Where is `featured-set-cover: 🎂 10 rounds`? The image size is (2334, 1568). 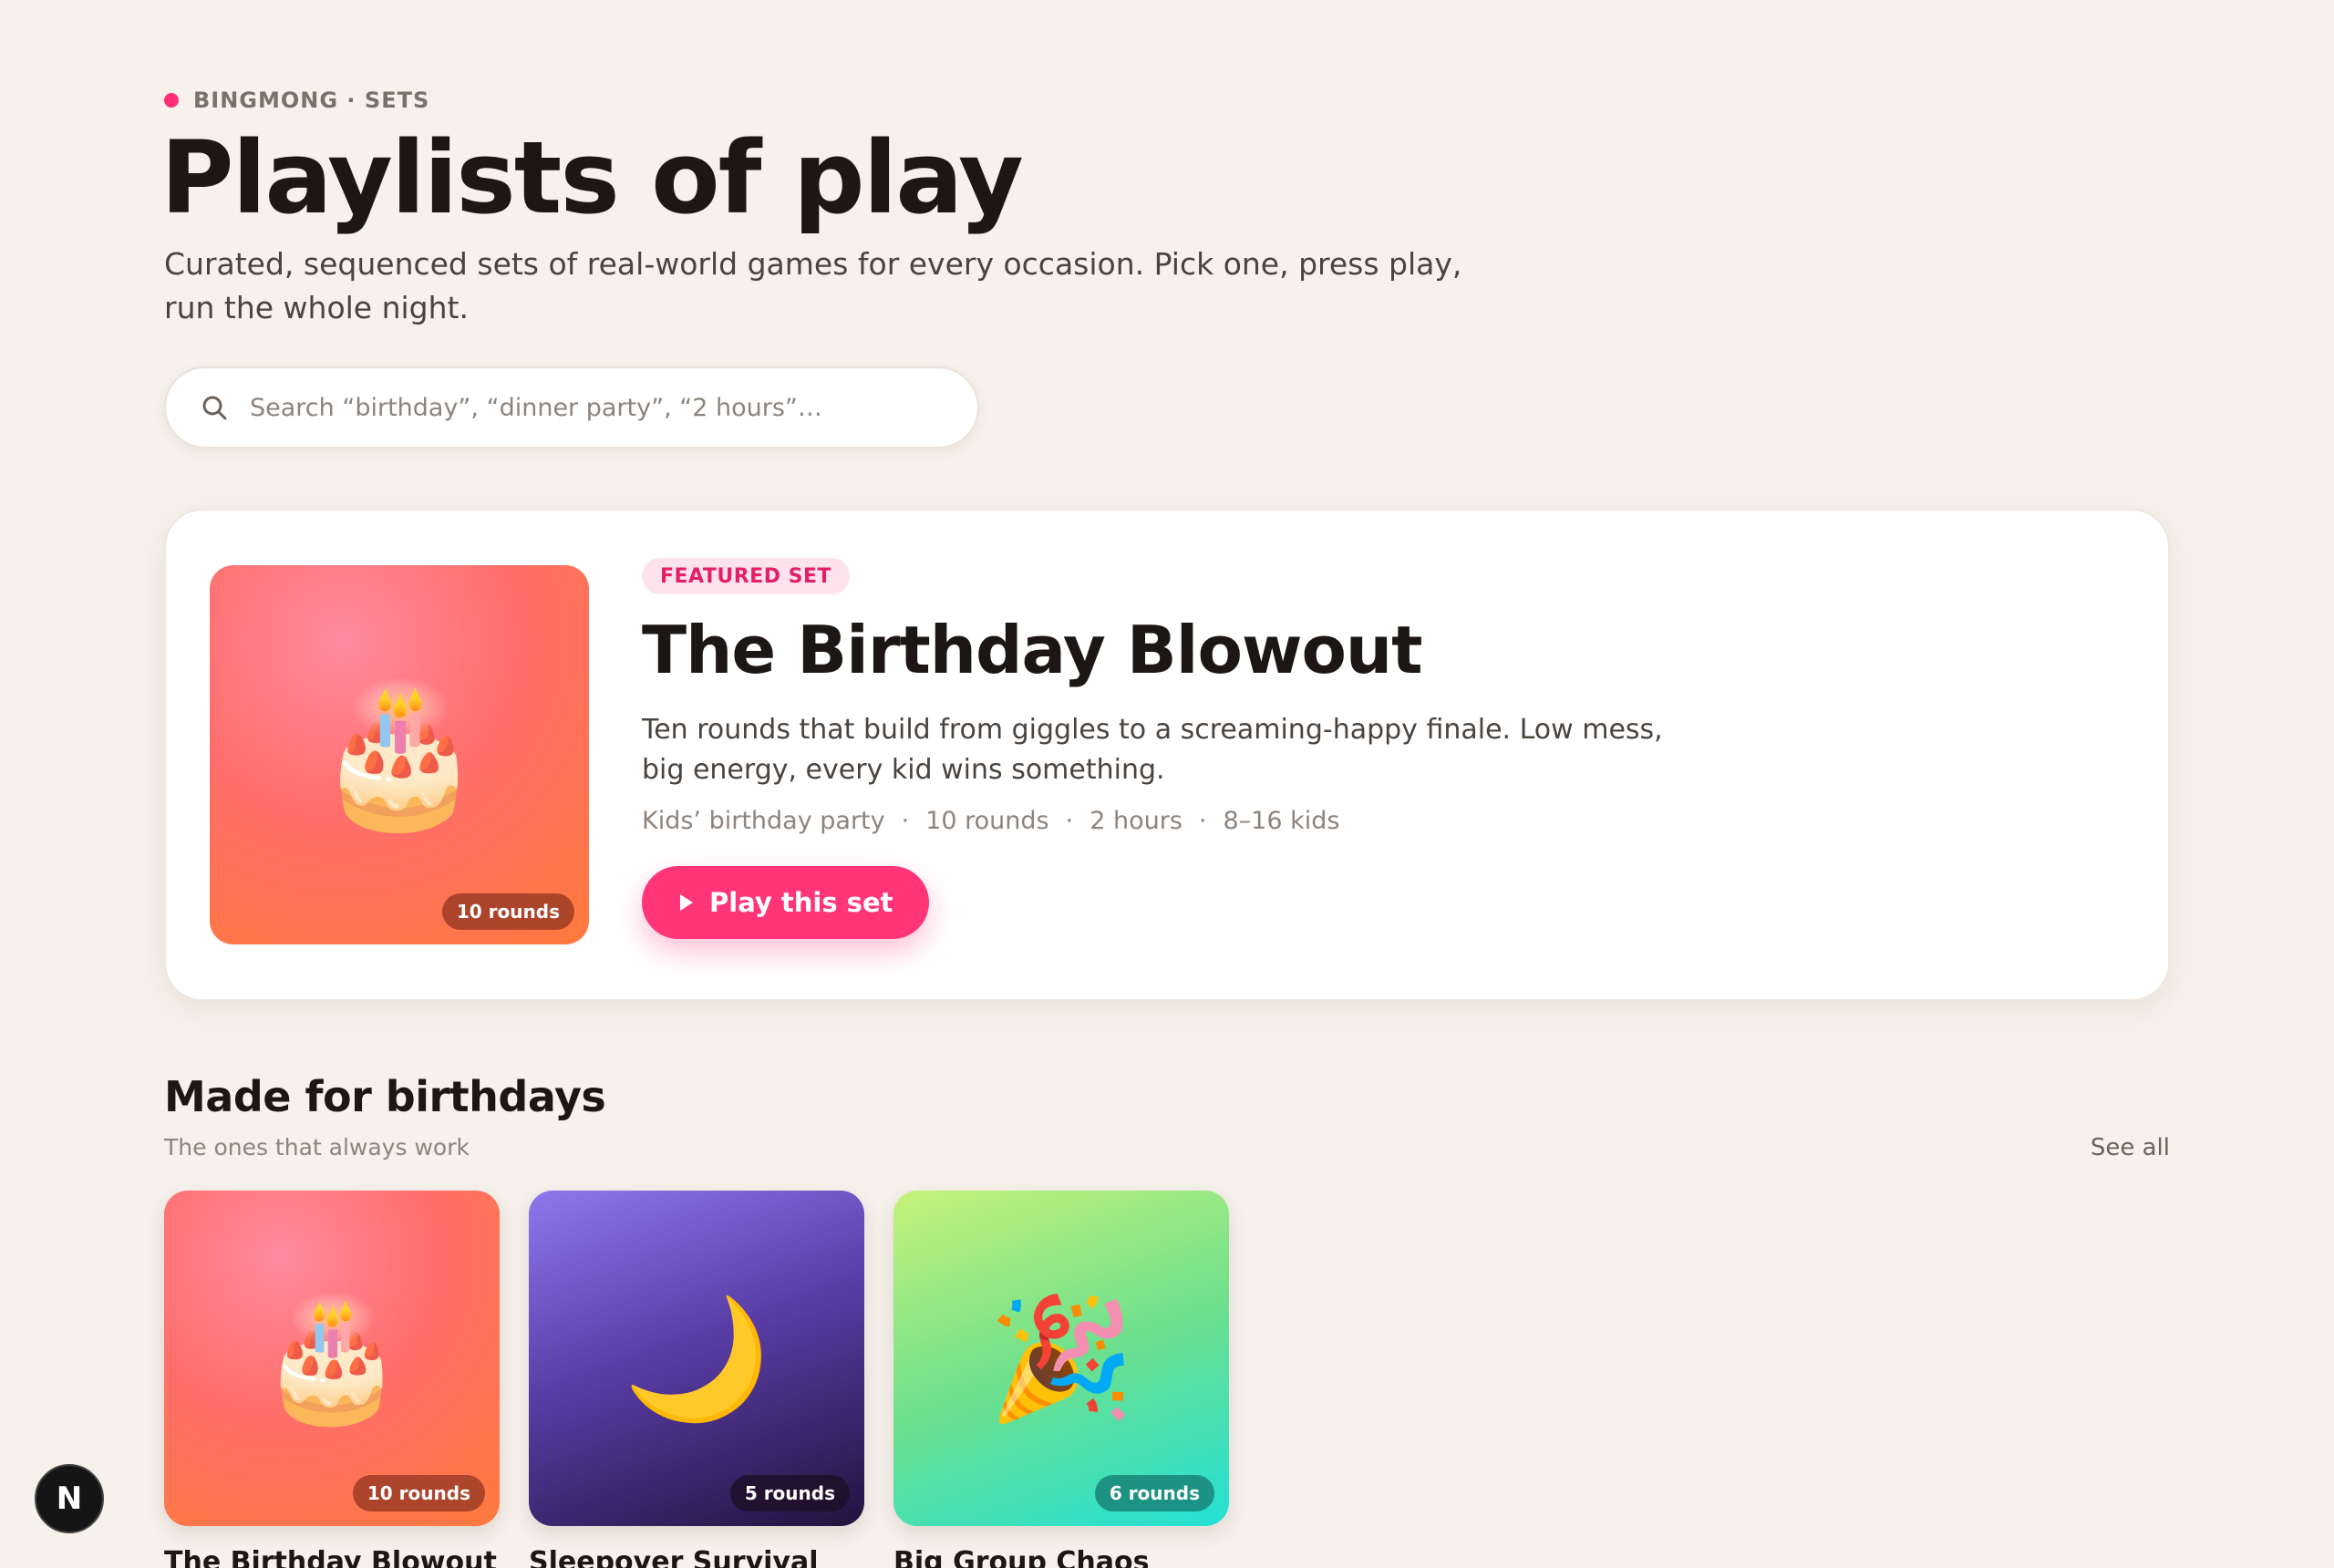
featured-set-cover: 🎂 10 rounds is located at coordinates (400, 754).